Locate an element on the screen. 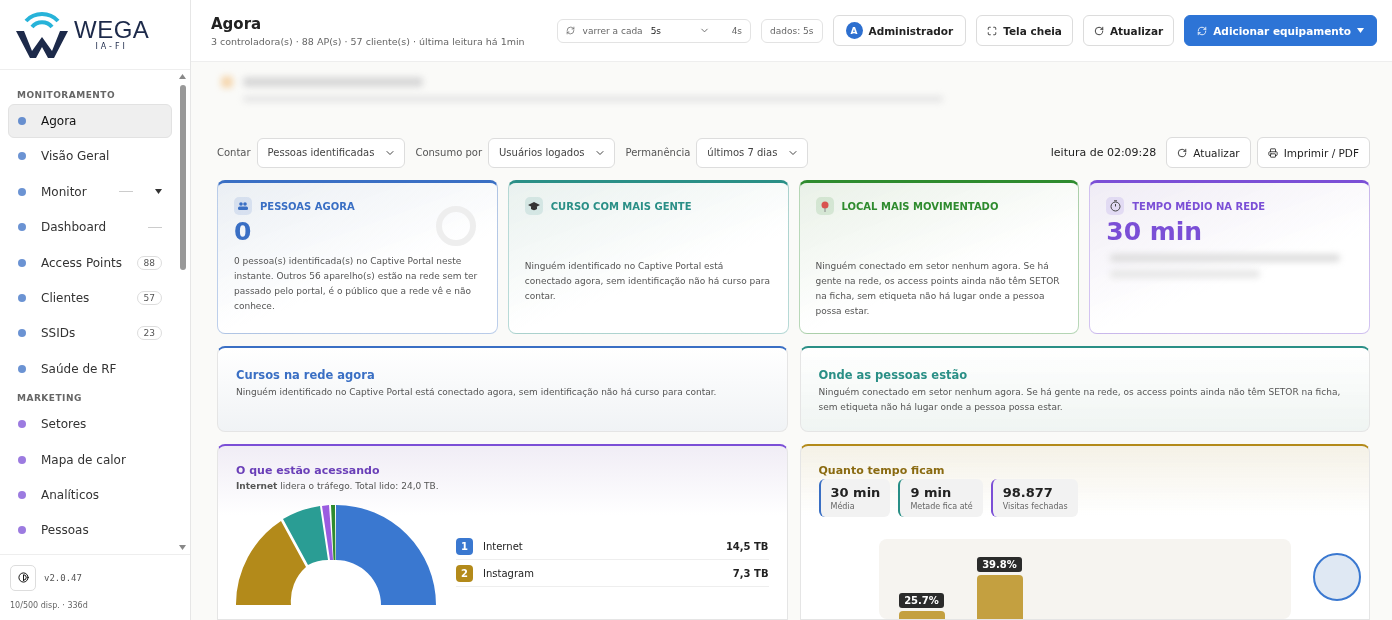 The image size is (1392, 620). graduation-cap-icon is located at coordinates (533, 206).